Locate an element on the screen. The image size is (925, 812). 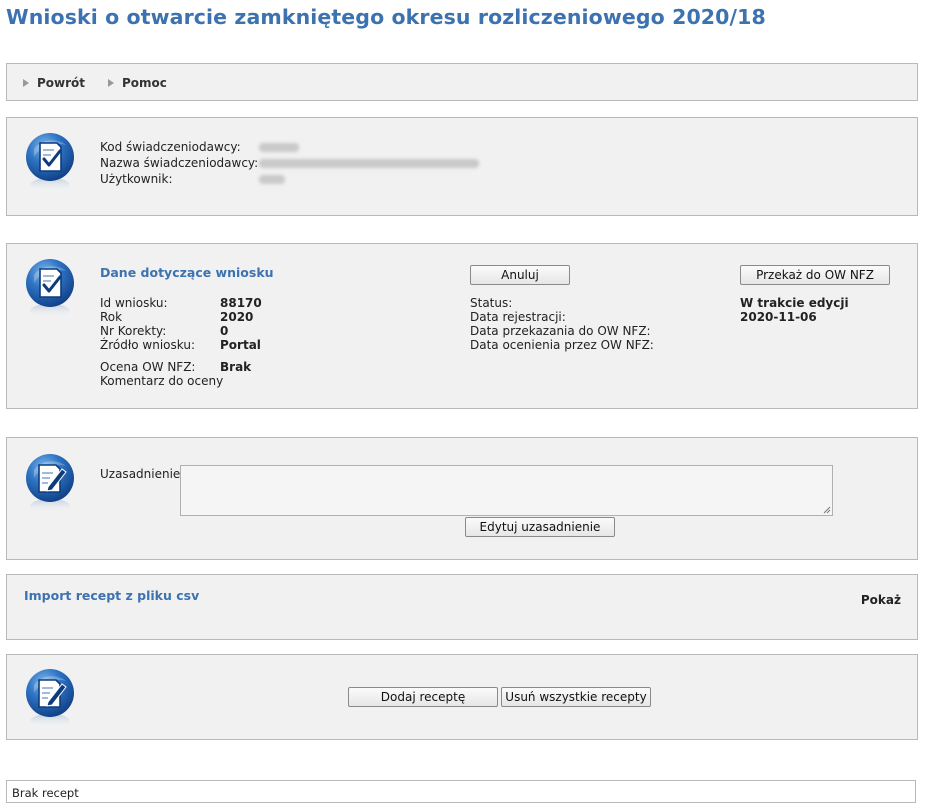
help-label: Pomoc is located at coordinates (144, 83).